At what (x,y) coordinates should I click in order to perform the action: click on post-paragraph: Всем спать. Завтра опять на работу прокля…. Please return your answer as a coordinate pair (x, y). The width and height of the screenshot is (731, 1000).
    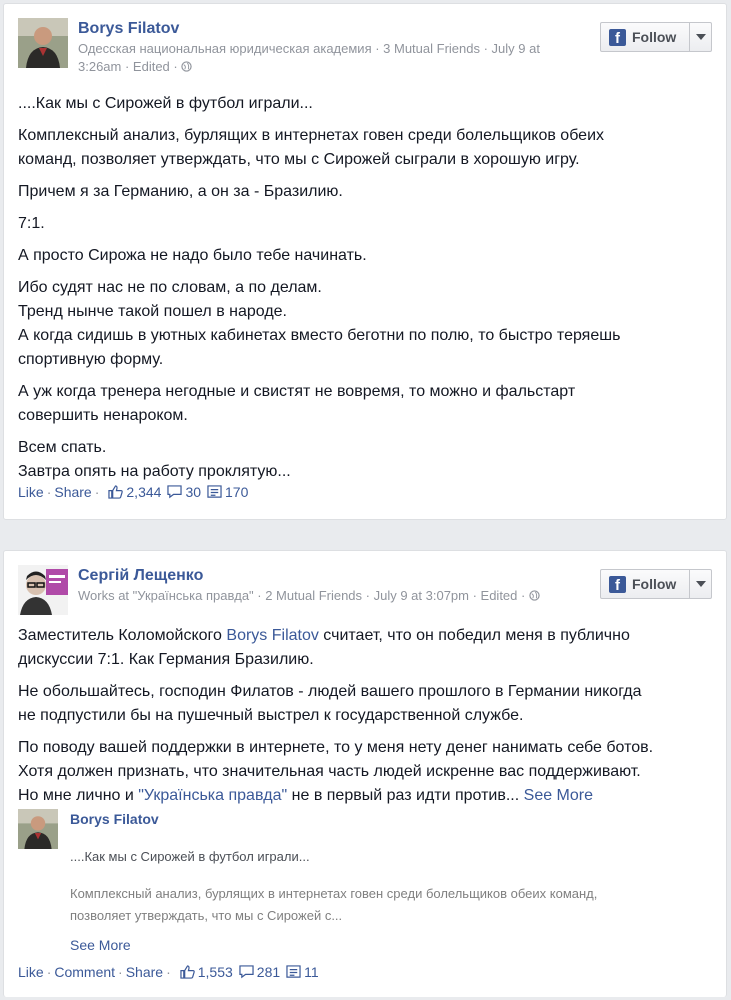
    Looking at the image, I should click on (154, 459).